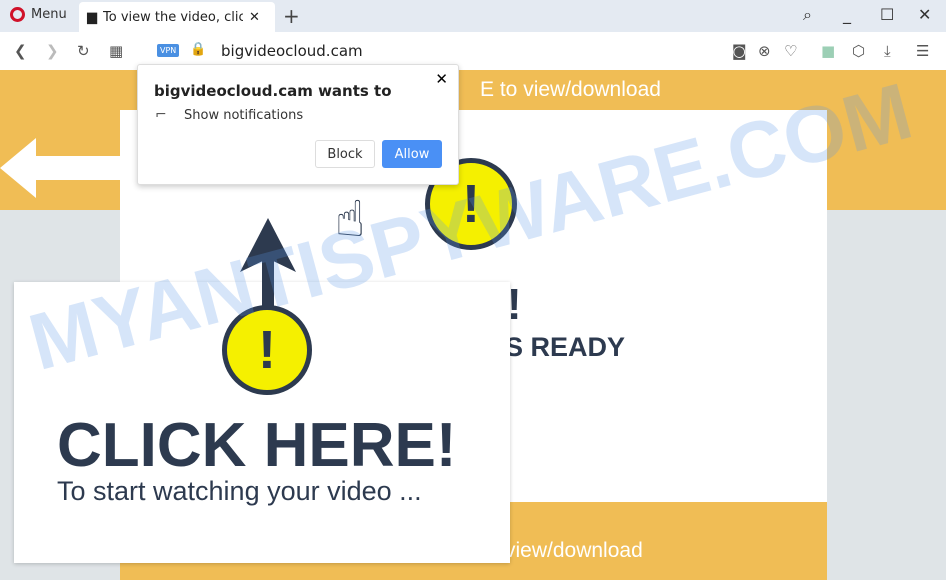 The image size is (946, 580). Describe the element at coordinates (790, 51) in the screenshot. I see `heart-icon: ♡` at that location.